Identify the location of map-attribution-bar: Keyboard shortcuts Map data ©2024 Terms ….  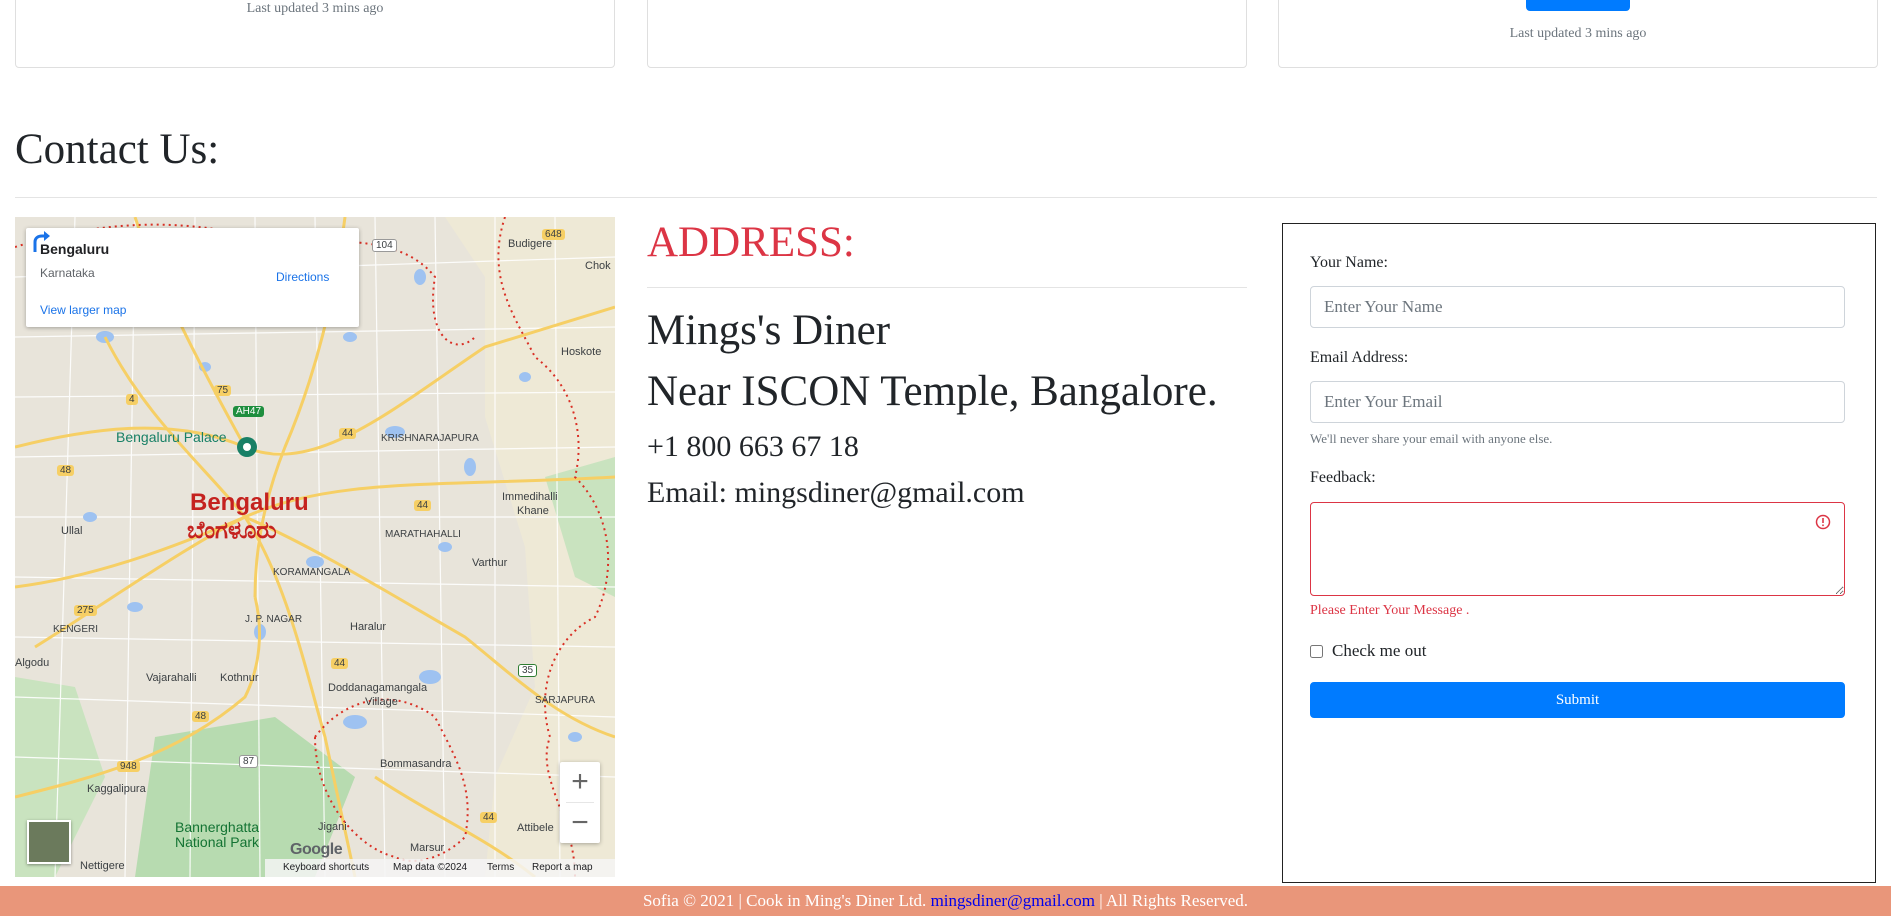
(440, 868).